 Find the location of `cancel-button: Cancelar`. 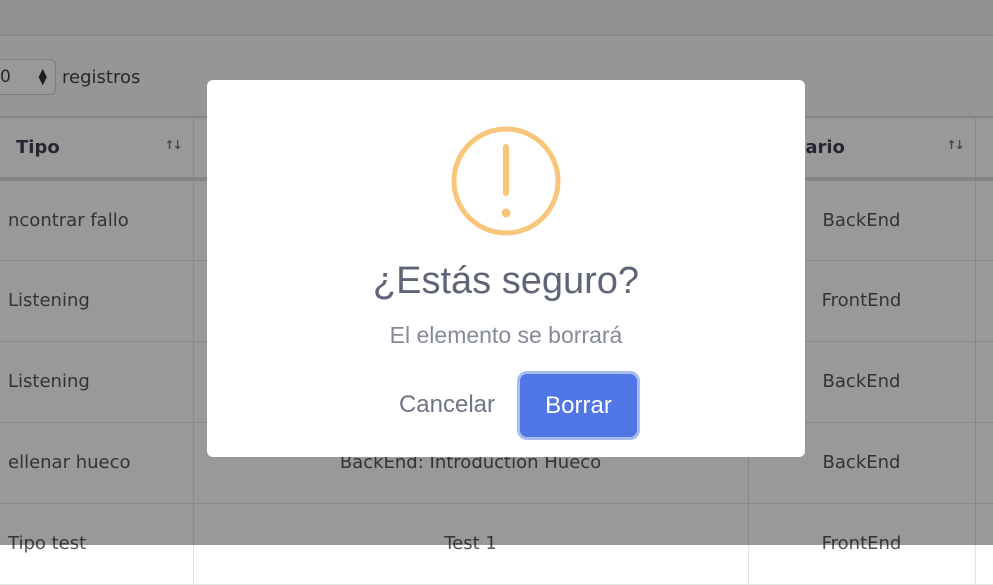

cancel-button: Cancelar is located at coordinates (447, 405).